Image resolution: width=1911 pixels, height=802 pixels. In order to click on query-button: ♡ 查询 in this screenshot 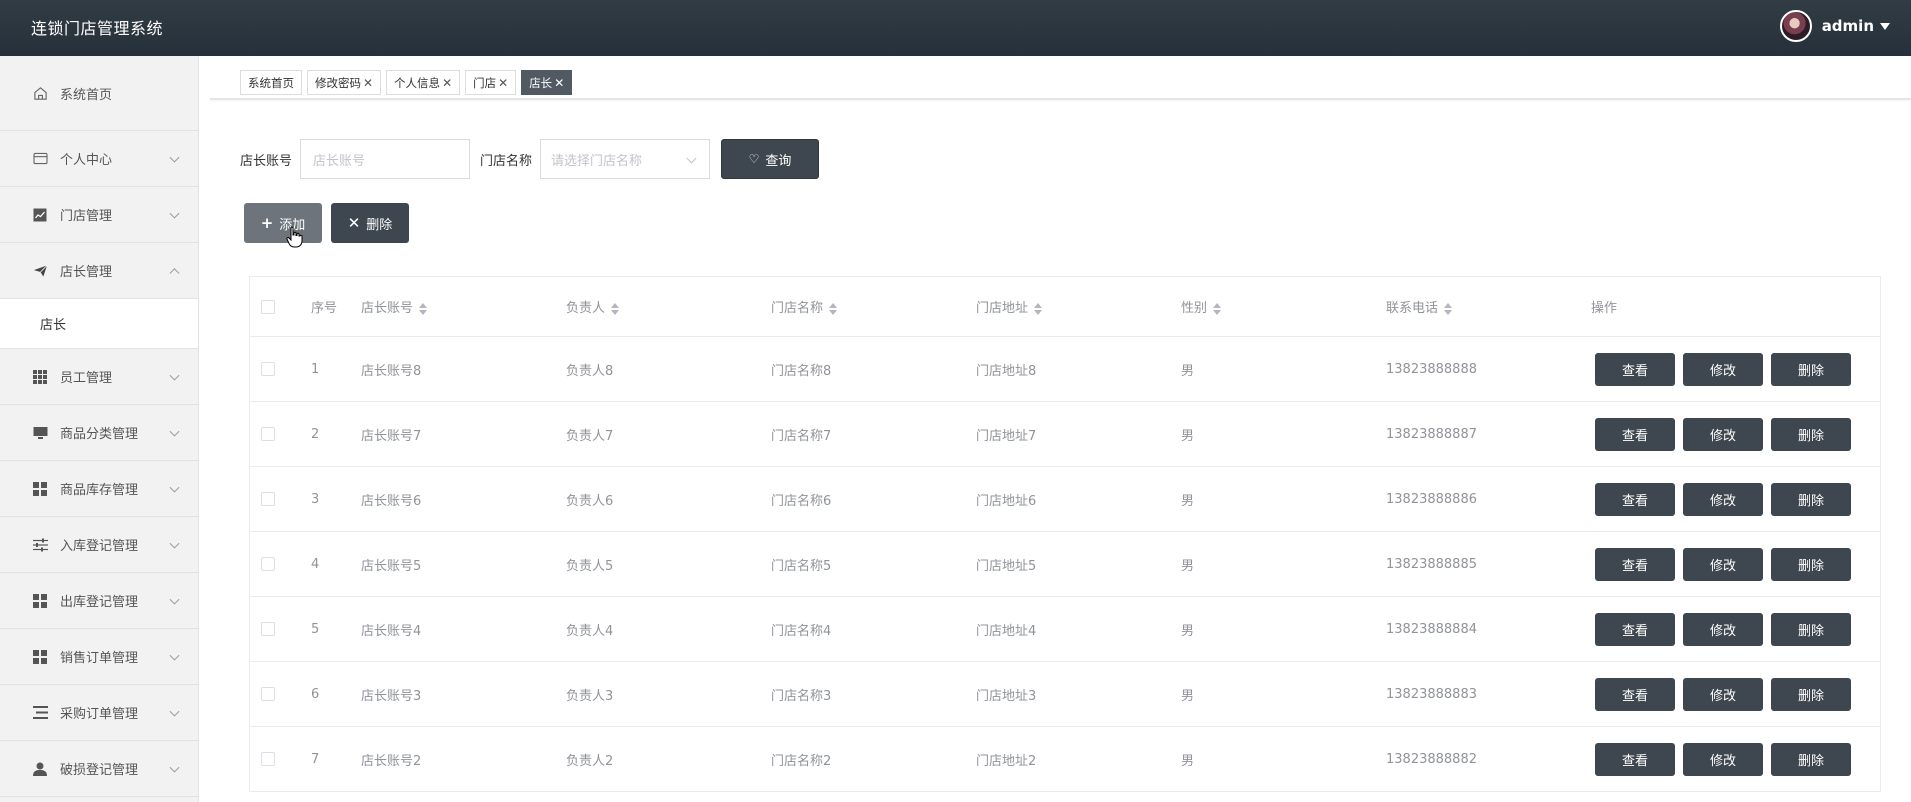, I will do `click(770, 159)`.